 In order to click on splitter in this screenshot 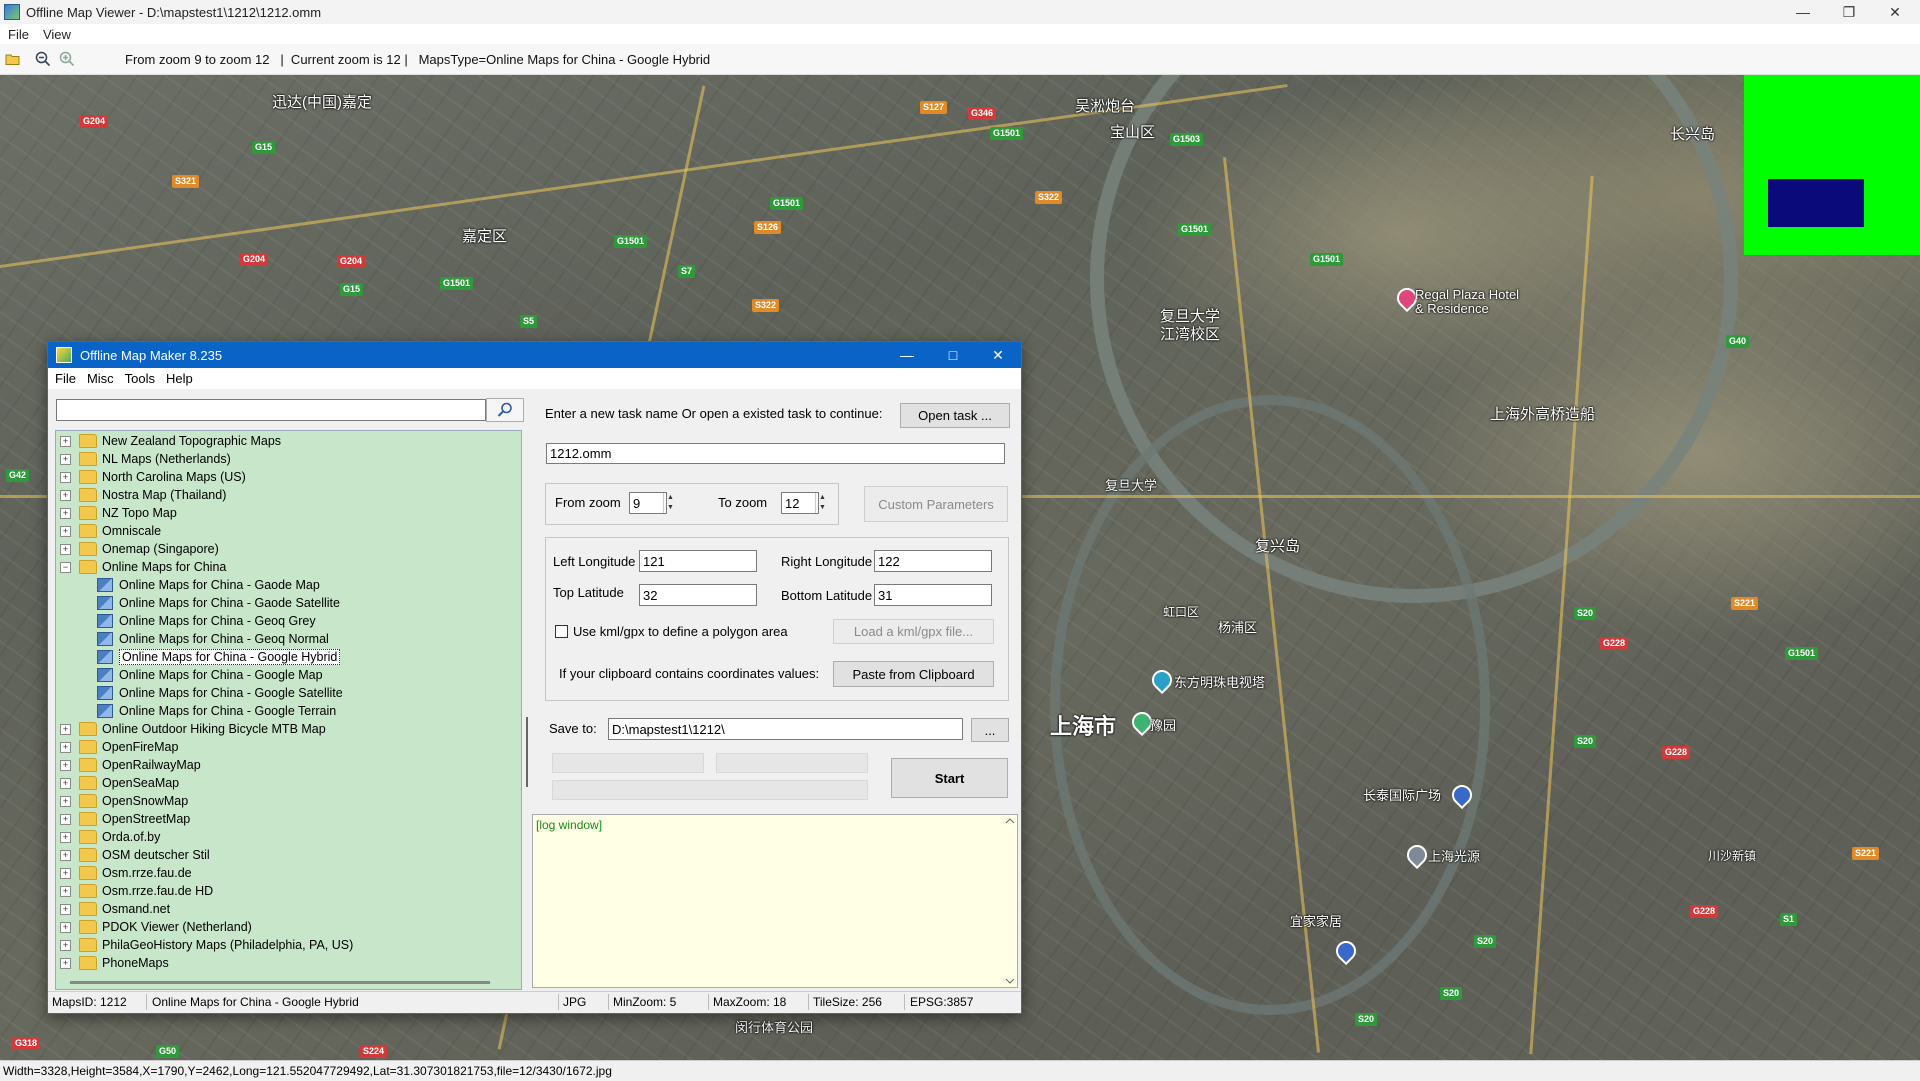, I will do `click(527, 708)`.